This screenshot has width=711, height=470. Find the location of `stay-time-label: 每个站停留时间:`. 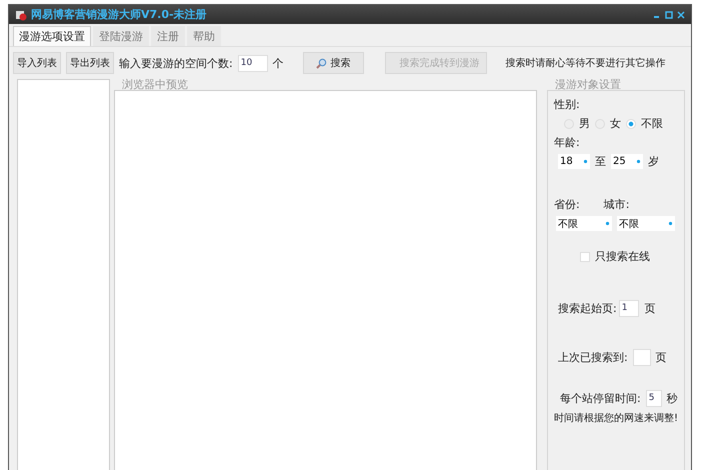

stay-time-label: 每个站停留时间: is located at coordinates (600, 398).